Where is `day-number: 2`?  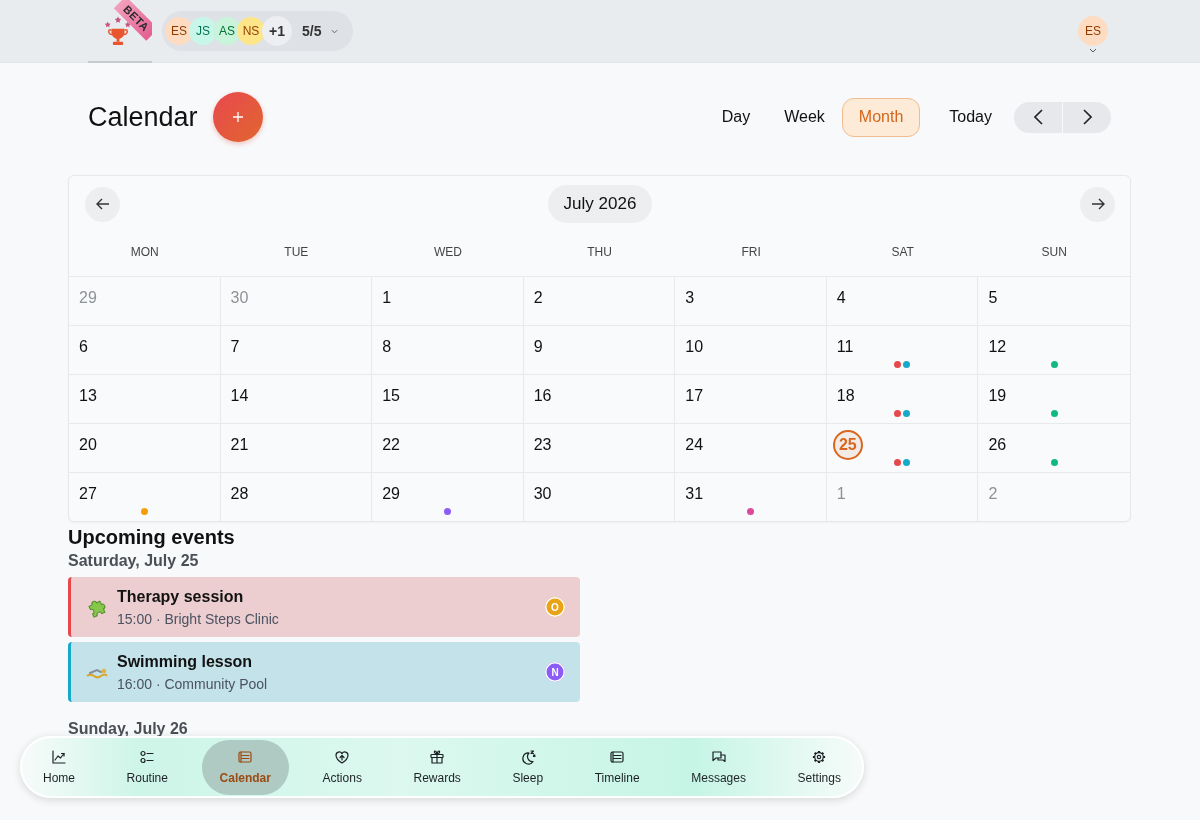 day-number: 2 is located at coordinates (538, 298).